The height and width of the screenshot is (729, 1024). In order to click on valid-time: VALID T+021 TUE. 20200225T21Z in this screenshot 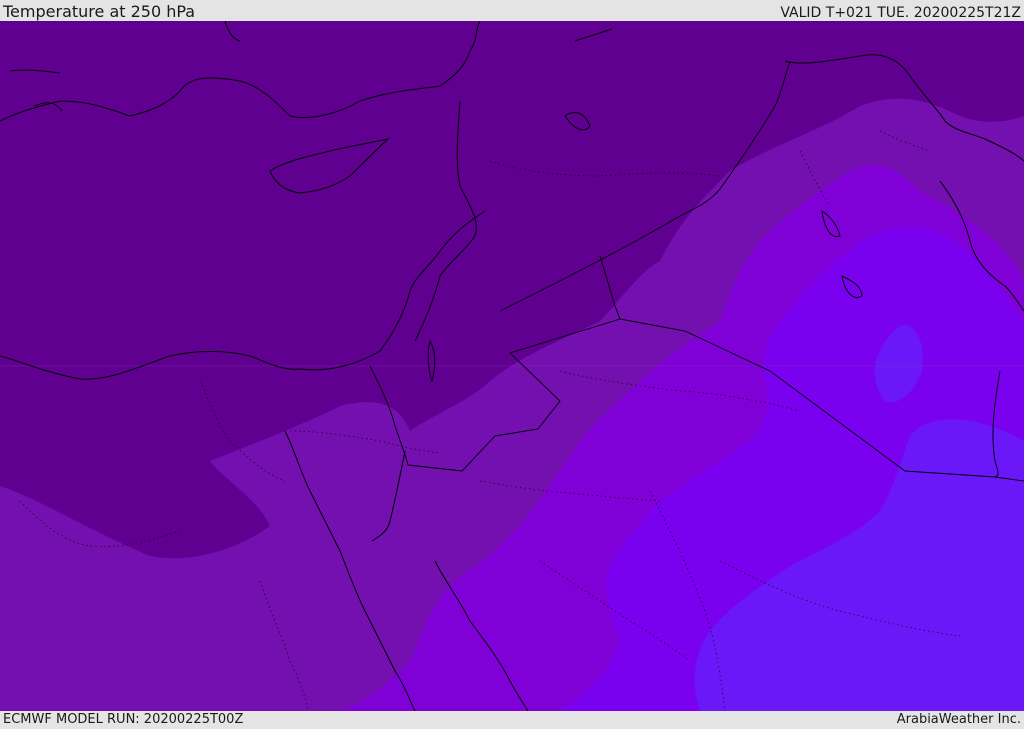, I will do `click(900, 13)`.